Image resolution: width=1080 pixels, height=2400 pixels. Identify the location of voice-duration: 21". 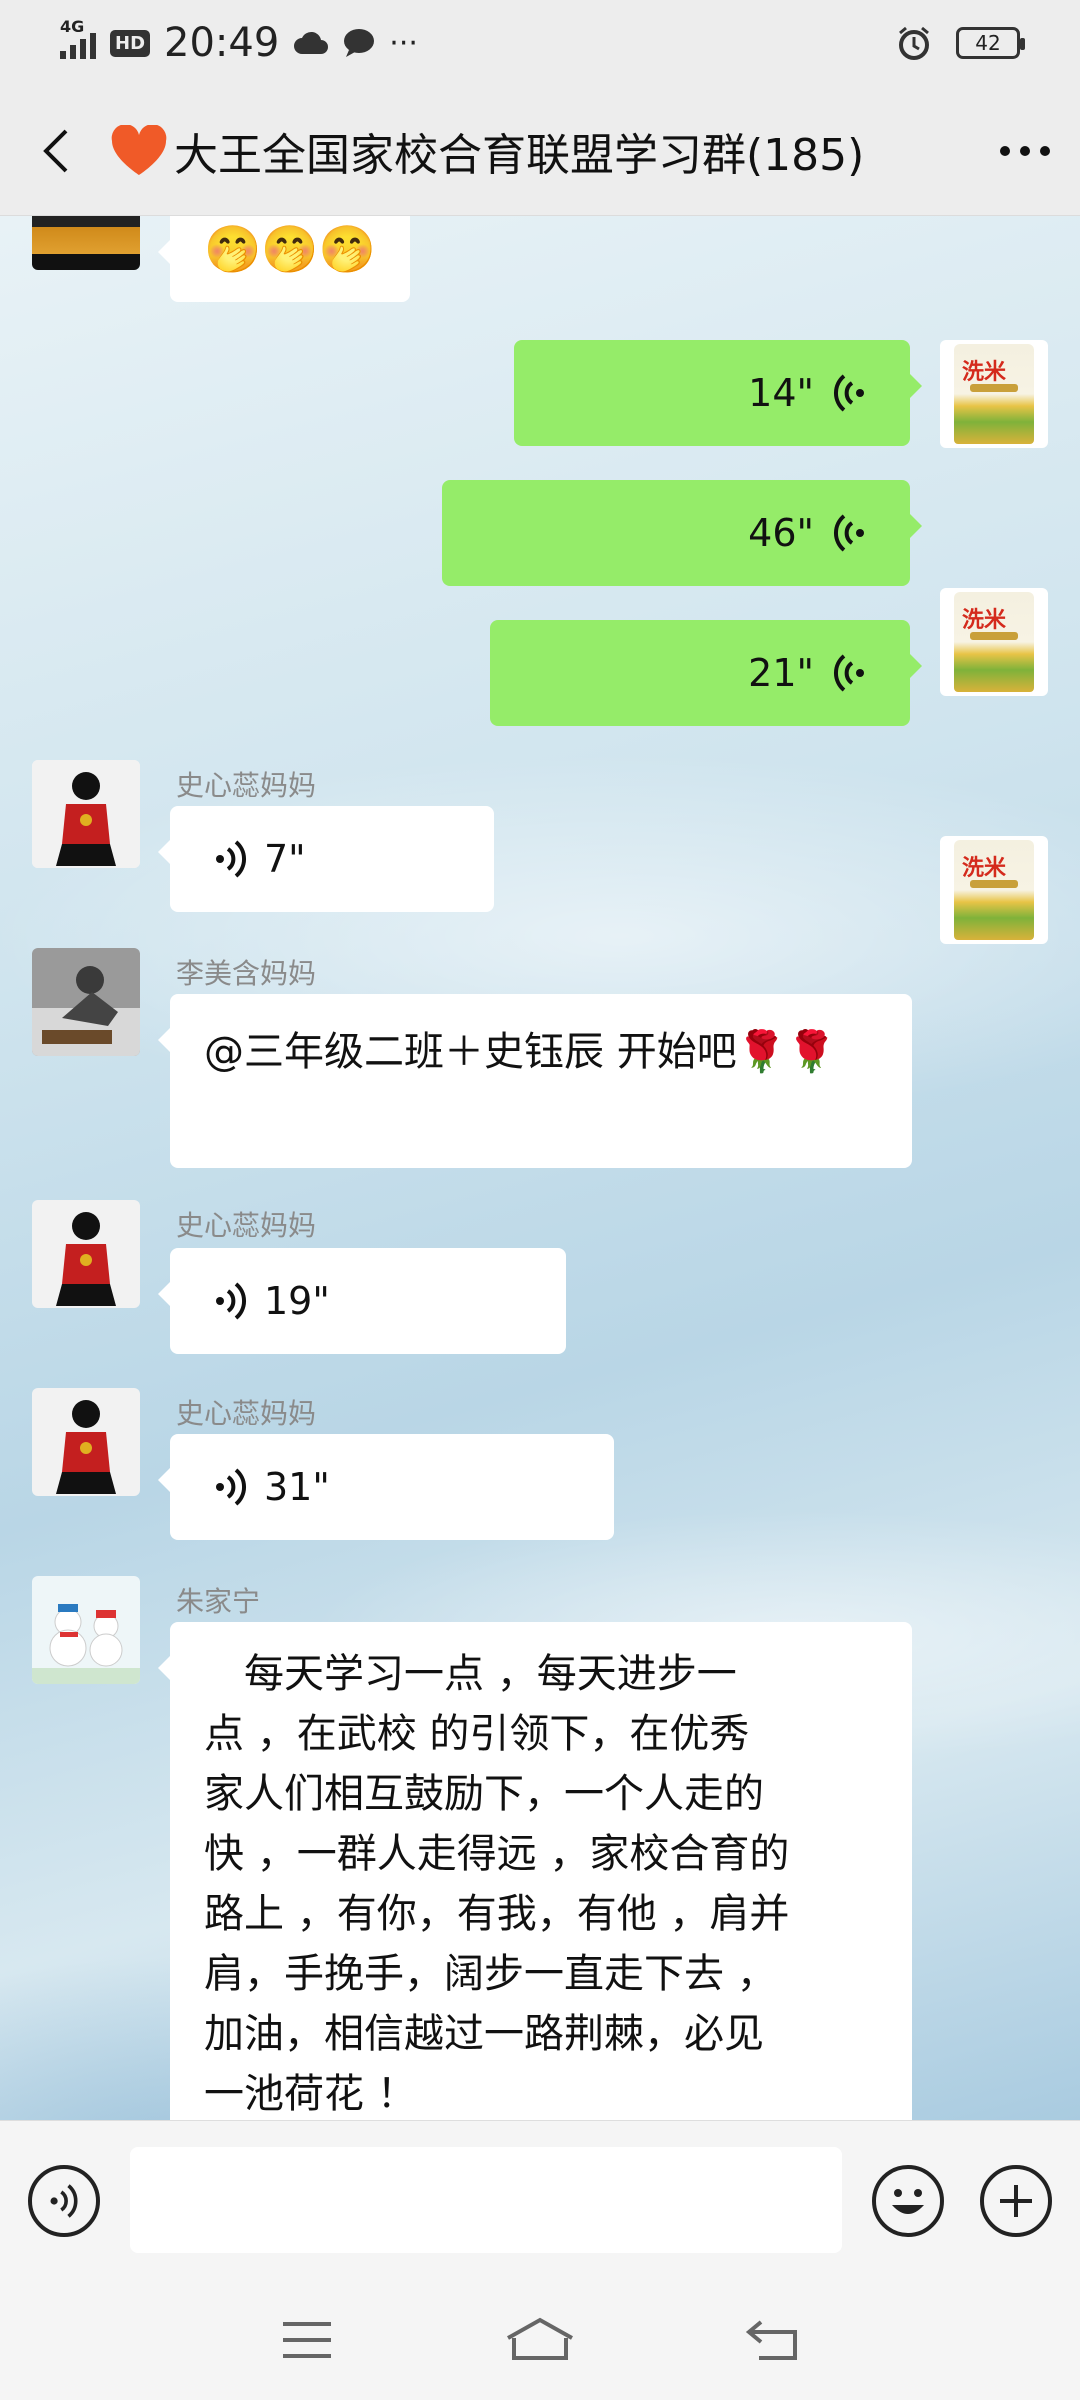
(781, 673).